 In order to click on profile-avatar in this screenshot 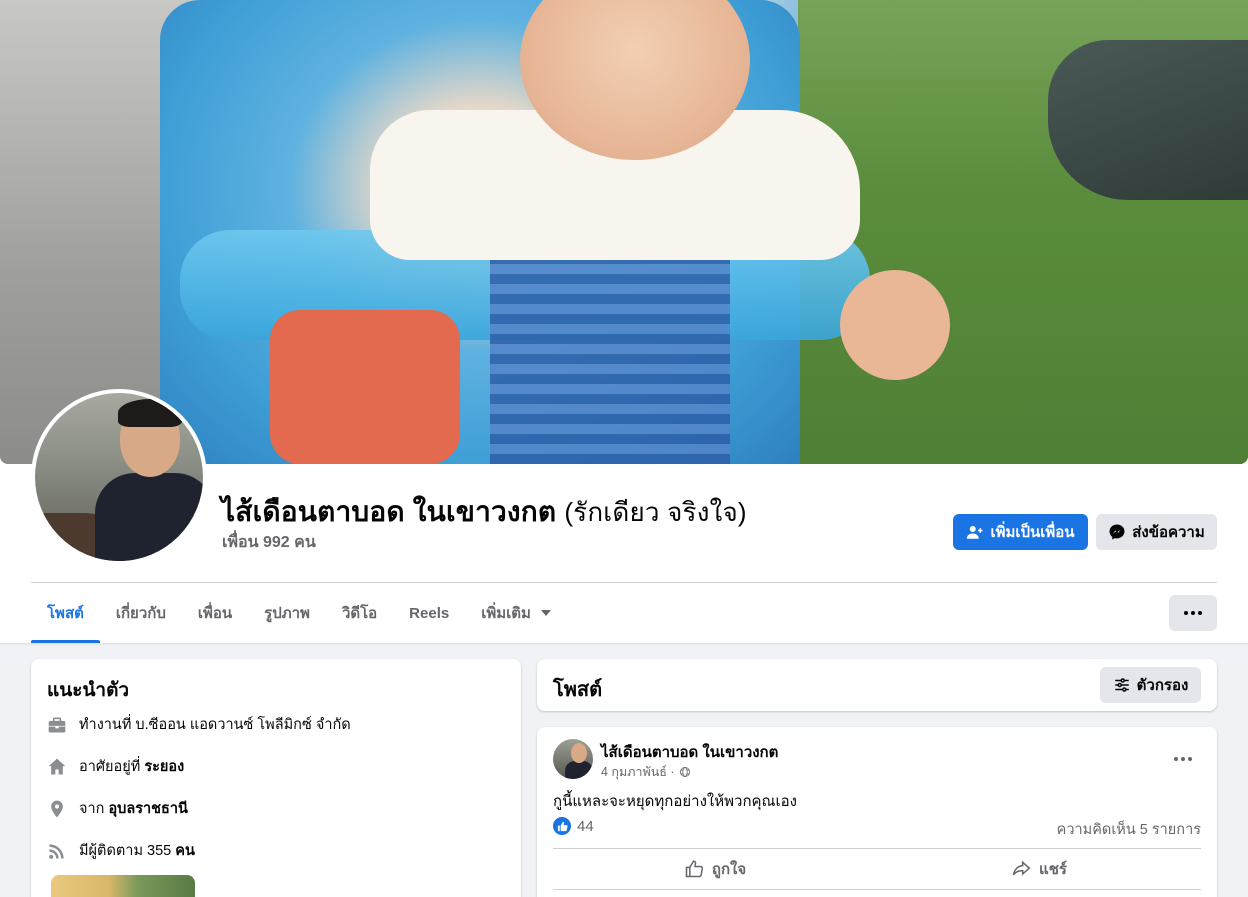, I will do `click(119, 477)`.